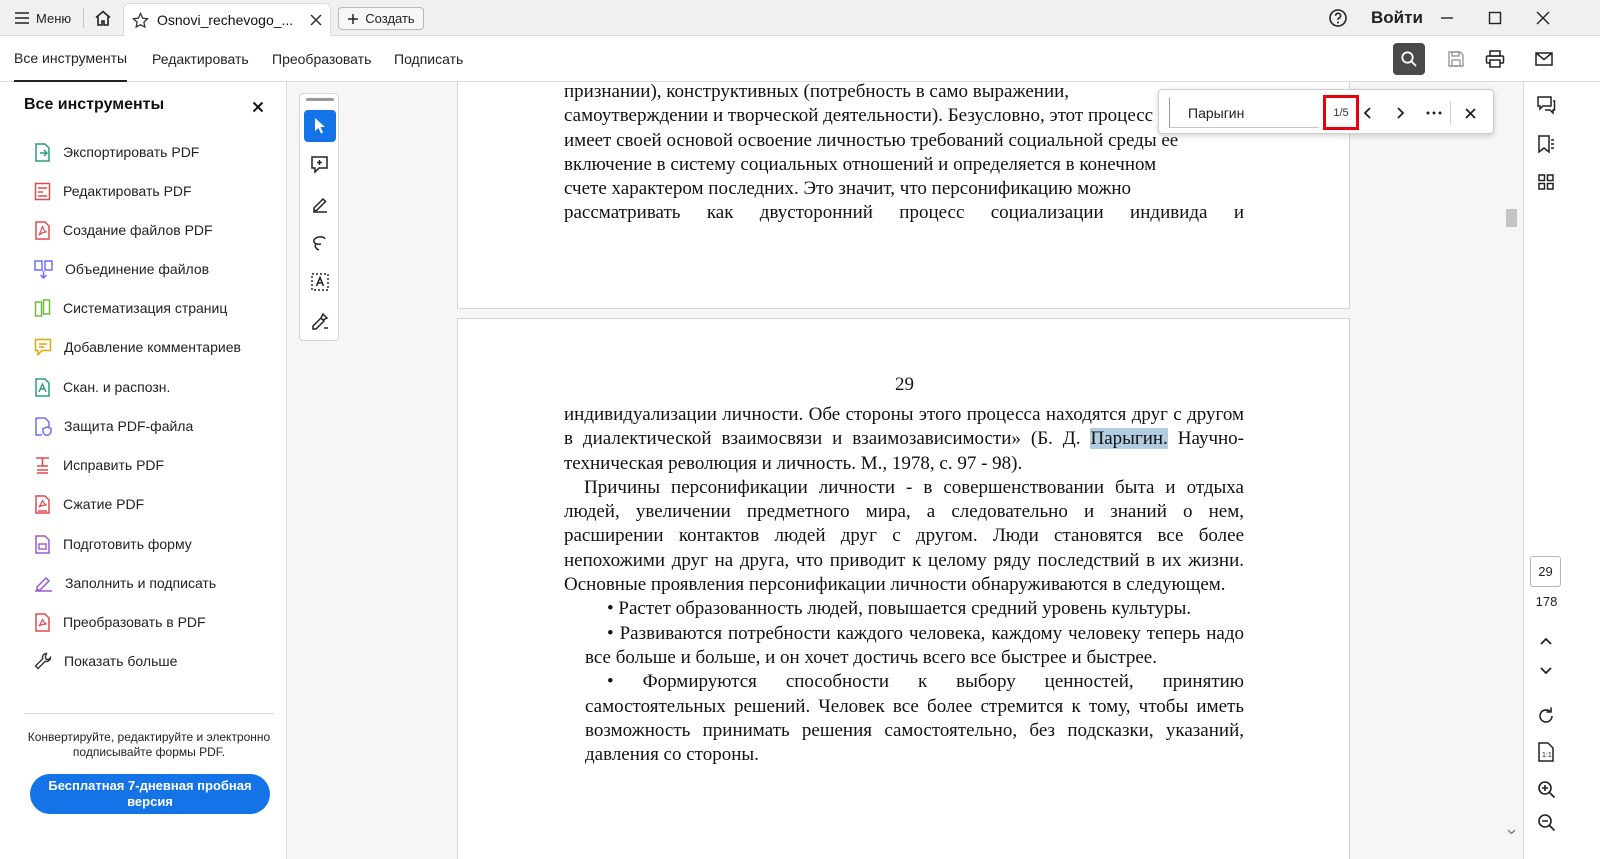  I want to click on tool-redact-pdf: Исправить PDF, so click(99, 465).